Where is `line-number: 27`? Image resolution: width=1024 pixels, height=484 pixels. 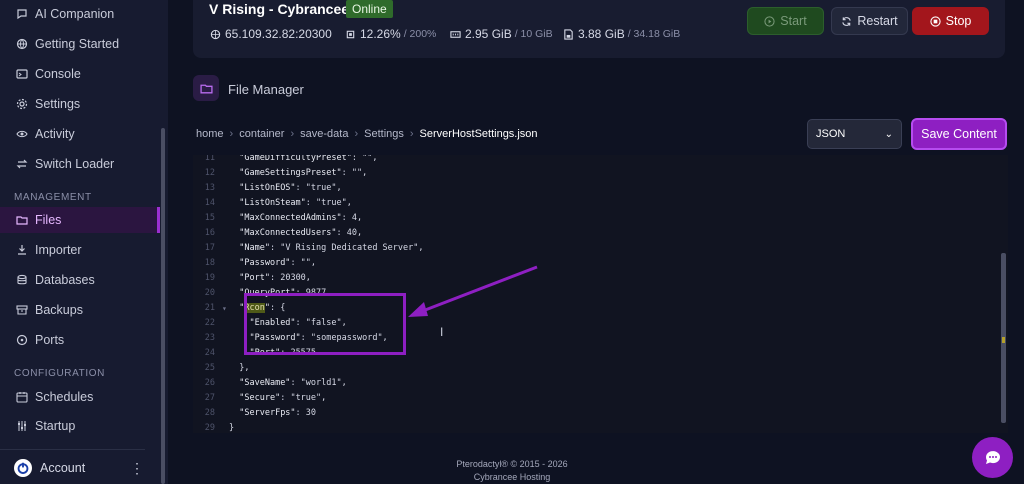 line-number: 27 is located at coordinates (209, 398).